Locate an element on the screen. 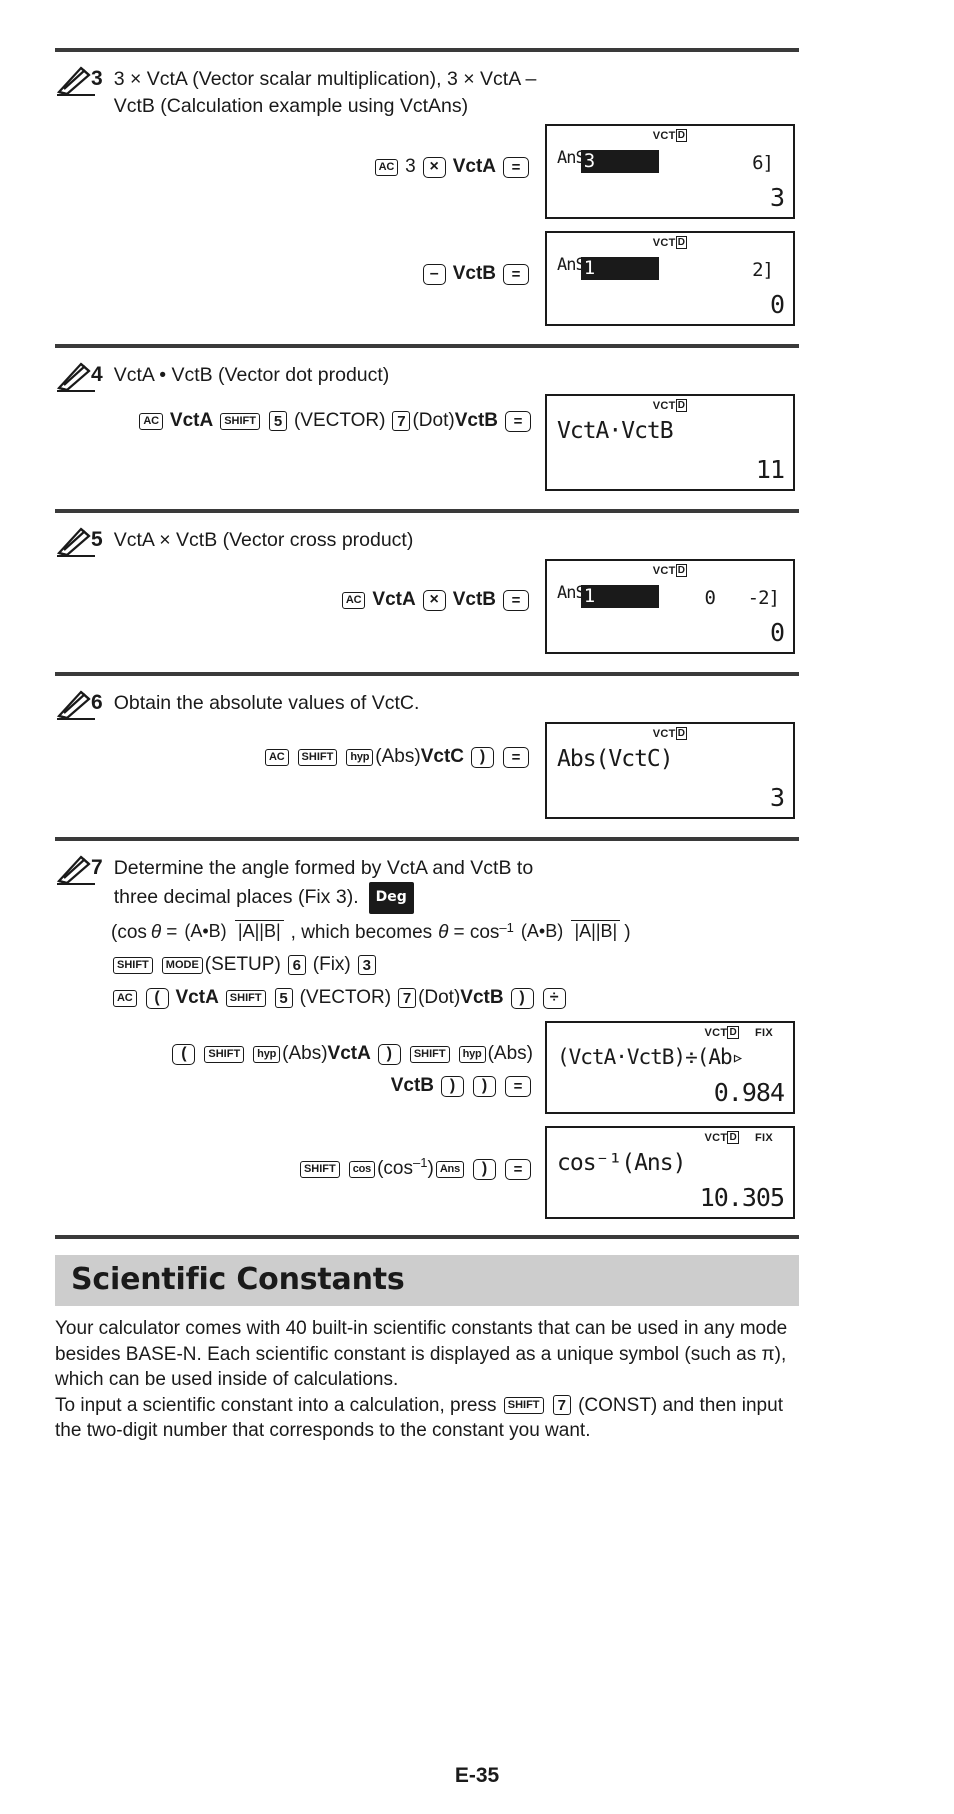 This screenshot has width=954, height=1814. key-6: 6 is located at coordinates (296, 965).